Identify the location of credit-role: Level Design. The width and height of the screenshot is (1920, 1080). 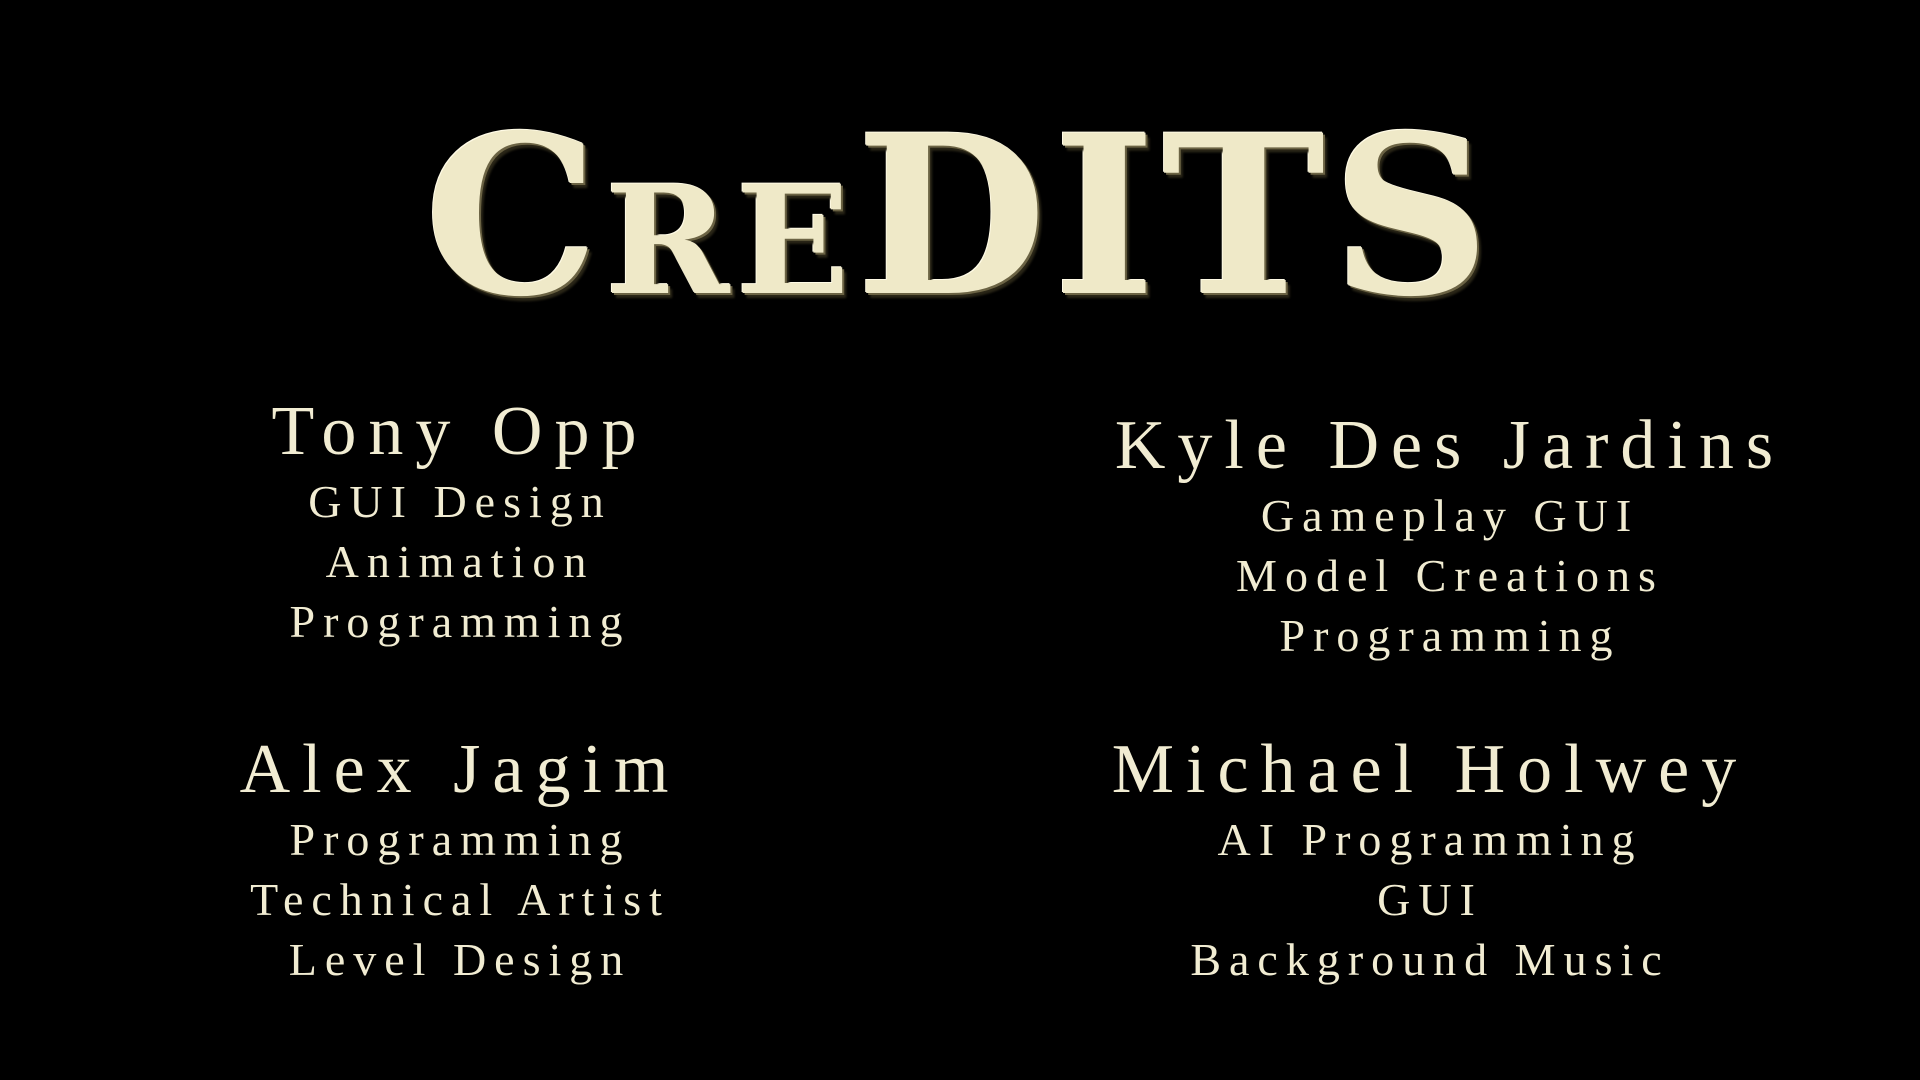
(460, 959).